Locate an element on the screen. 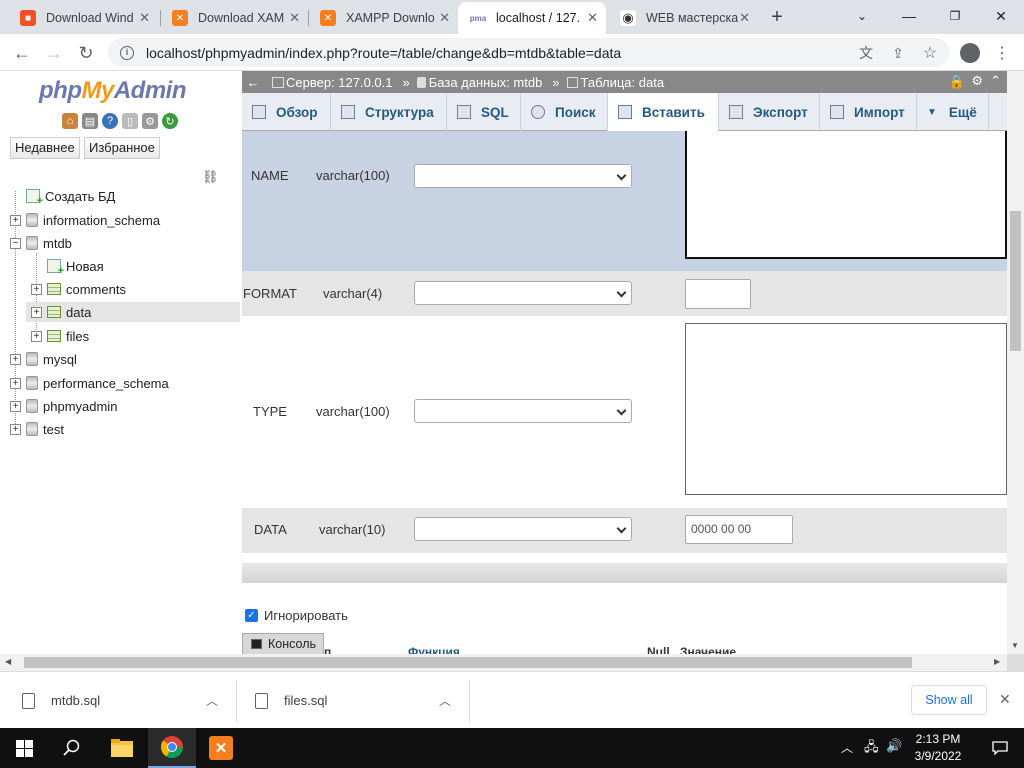 Image resolution: width=1024 pixels, height=768 pixels. show-all-button: Show all is located at coordinates (949, 700).